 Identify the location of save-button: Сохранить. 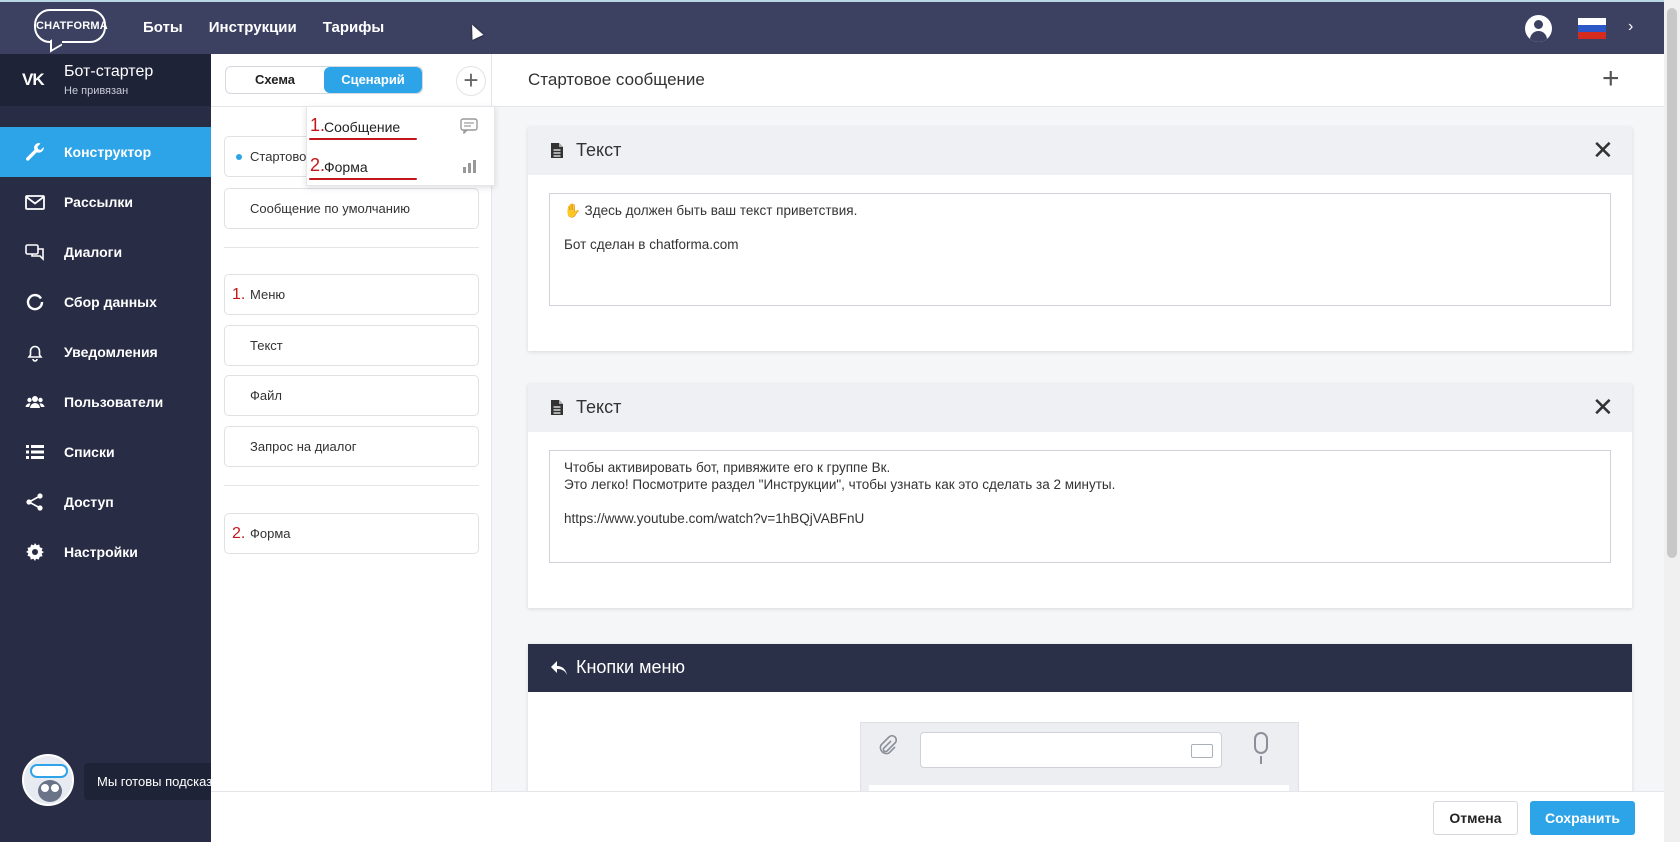
(1582, 818).